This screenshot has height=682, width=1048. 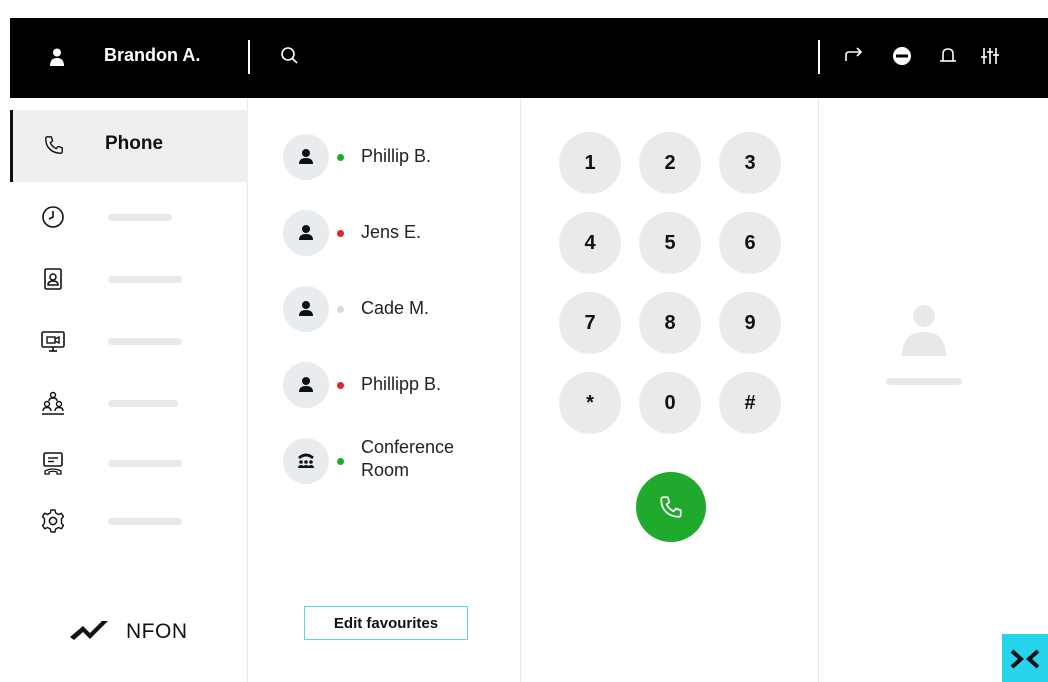 What do you see at coordinates (157, 631) in the screenshot?
I see `brand-text: NFON` at bounding box center [157, 631].